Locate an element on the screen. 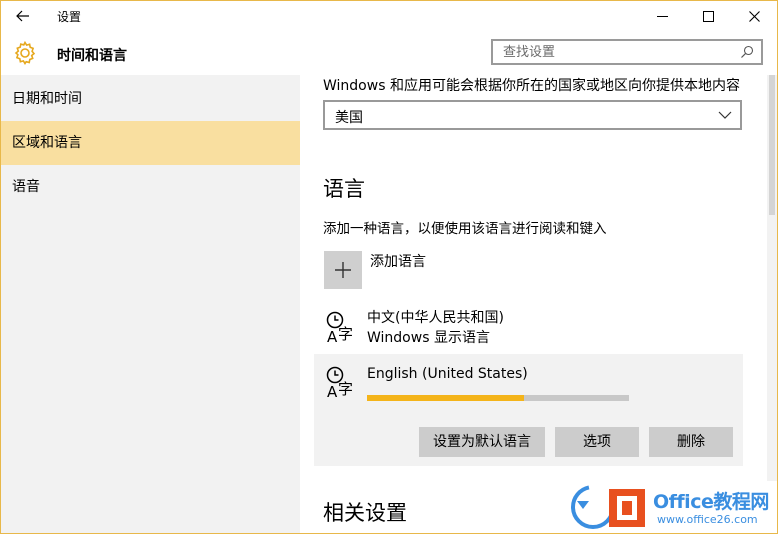 The image size is (778, 534). sidebar-item-label: 区域和语言 is located at coordinates (47, 143).